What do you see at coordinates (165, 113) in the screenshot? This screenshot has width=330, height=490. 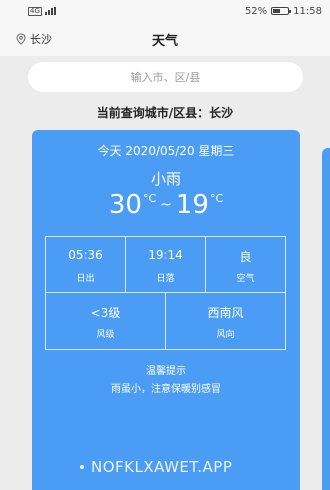 I see `query-city-line: 当前查询城市/区县：长沙` at bounding box center [165, 113].